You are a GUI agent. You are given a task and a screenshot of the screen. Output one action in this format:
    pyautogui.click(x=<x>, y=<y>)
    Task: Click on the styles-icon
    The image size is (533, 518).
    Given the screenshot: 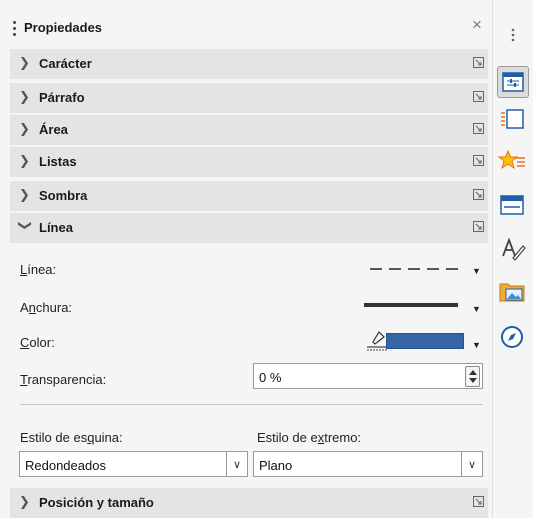 What is the action you would take?
    pyautogui.click(x=513, y=162)
    